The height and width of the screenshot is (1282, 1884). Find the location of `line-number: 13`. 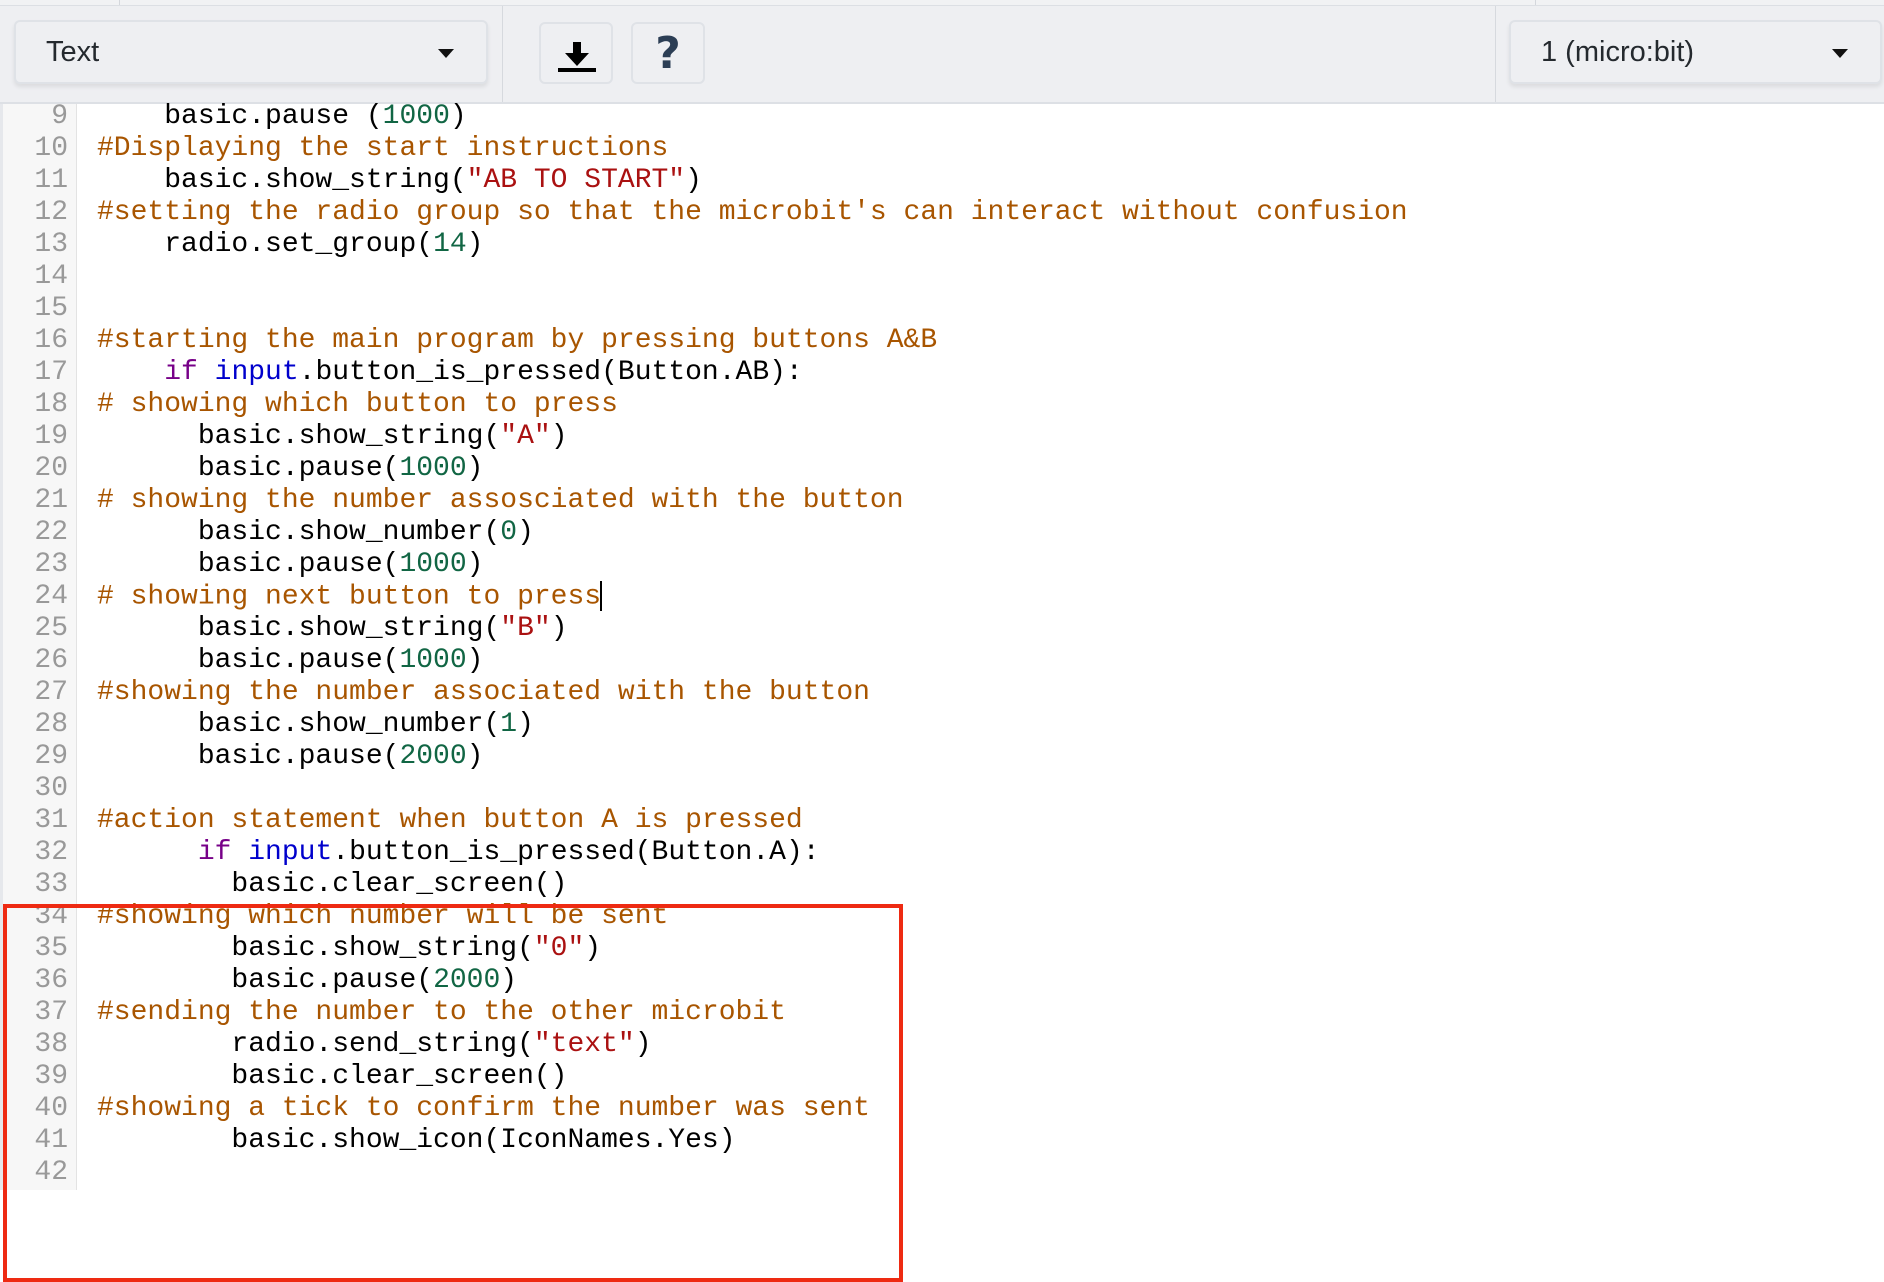

line-number: 13 is located at coordinates (51, 244).